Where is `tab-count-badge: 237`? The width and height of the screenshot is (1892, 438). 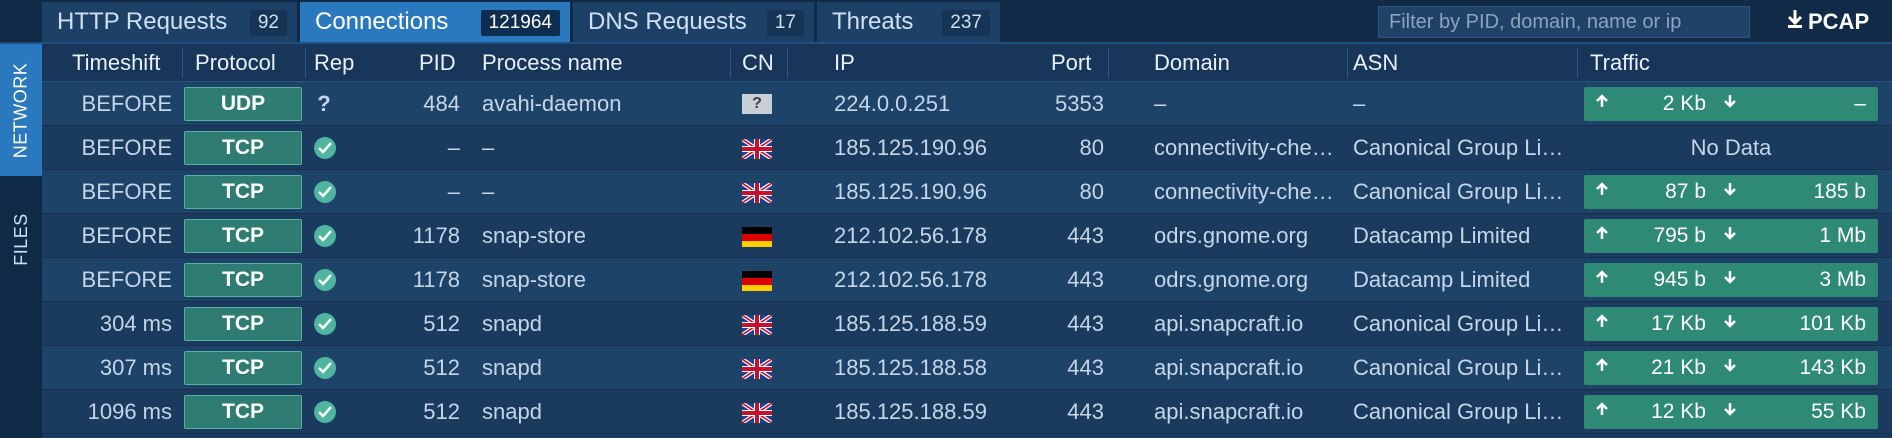 tab-count-badge: 237 is located at coordinates (966, 23).